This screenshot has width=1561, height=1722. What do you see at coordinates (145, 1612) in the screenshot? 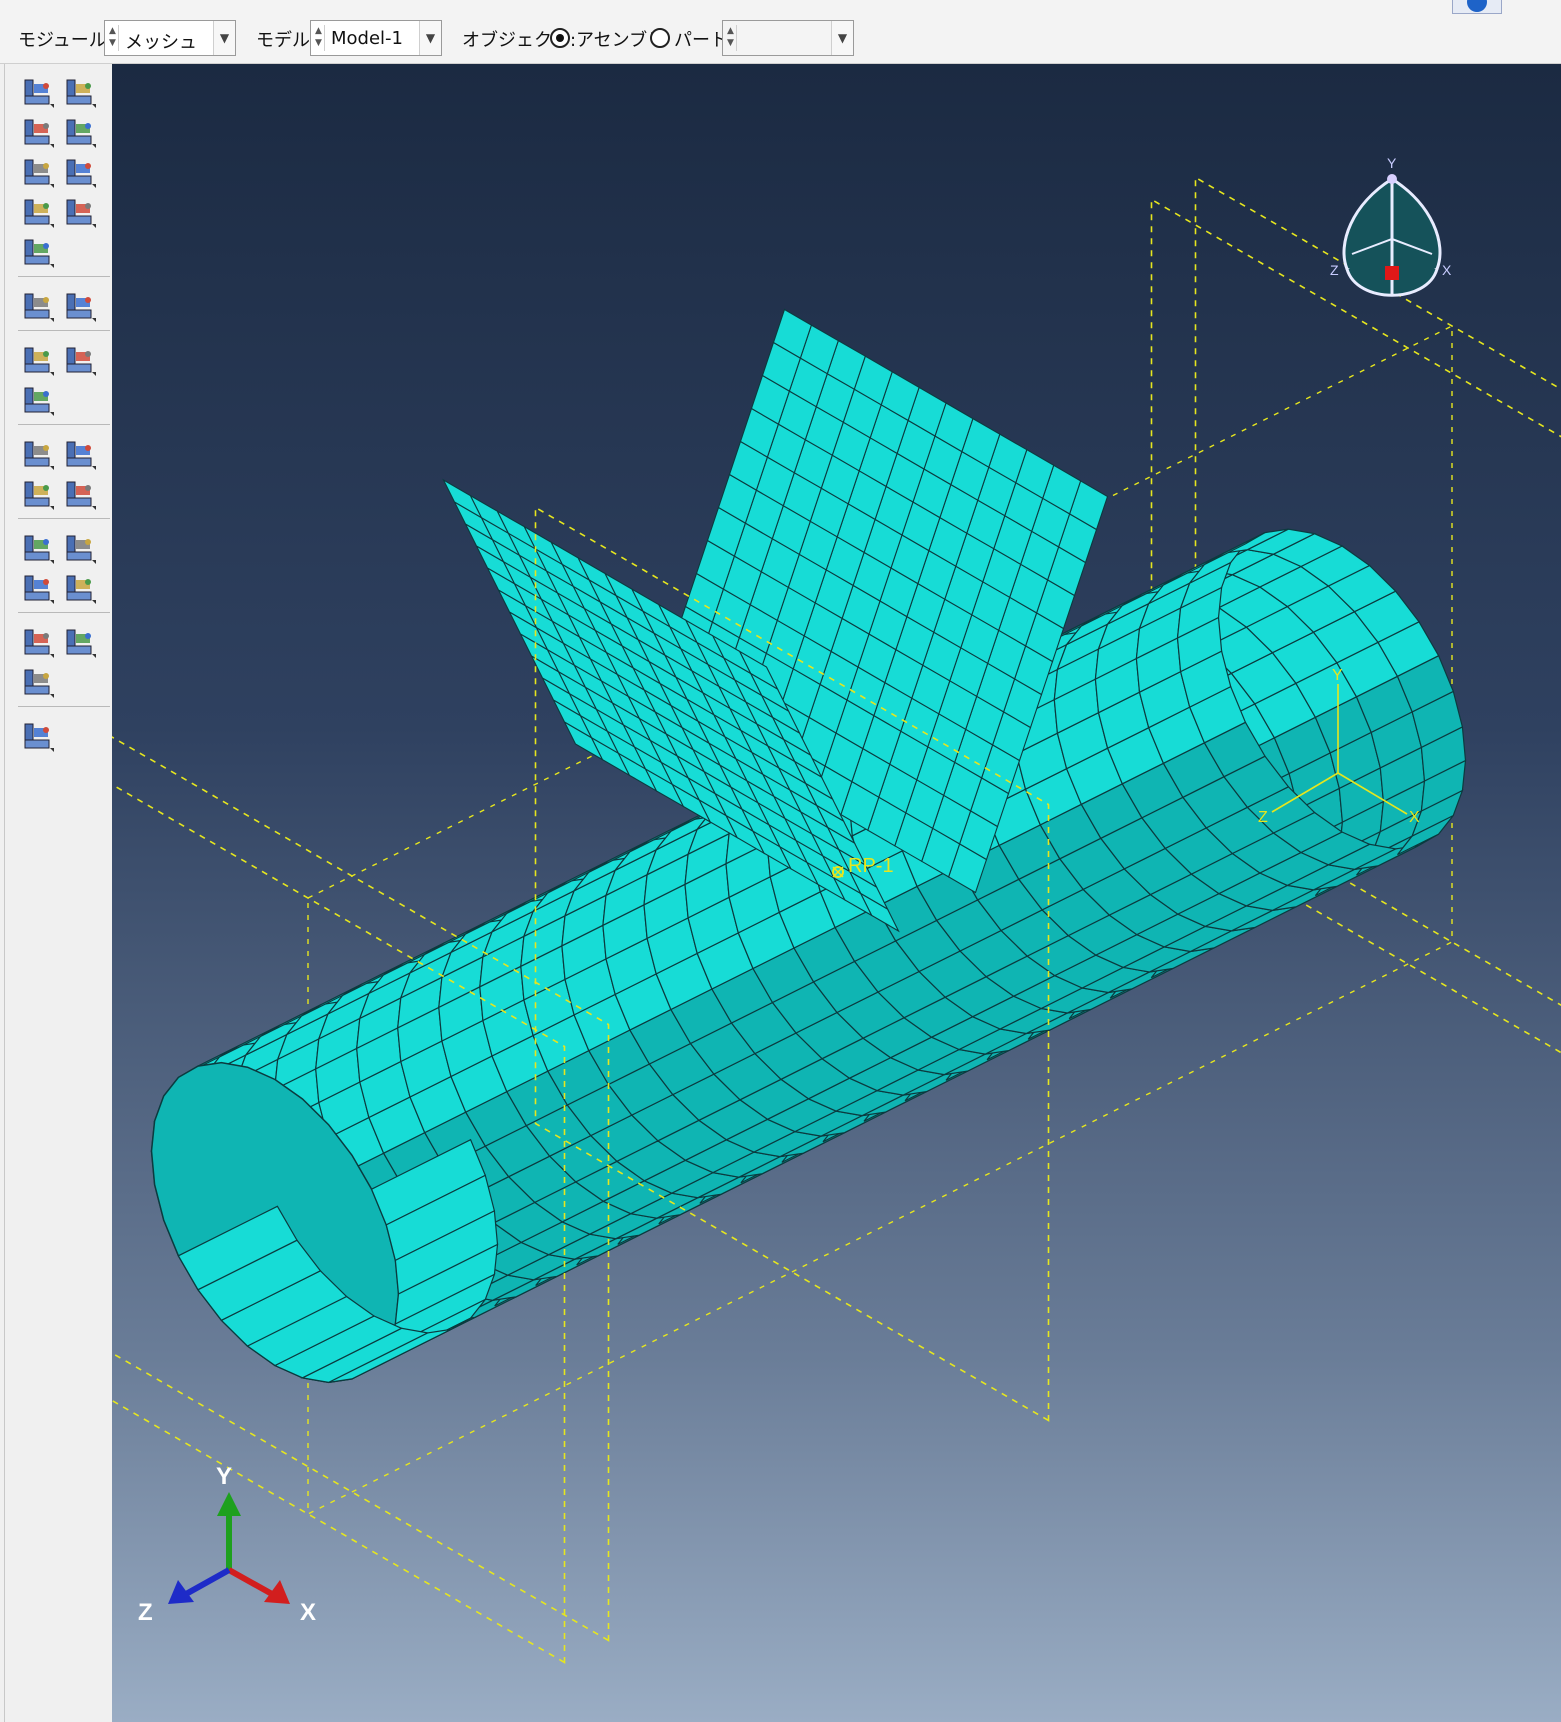
I see `triad-z-label: Z` at bounding box center [145, 1612].